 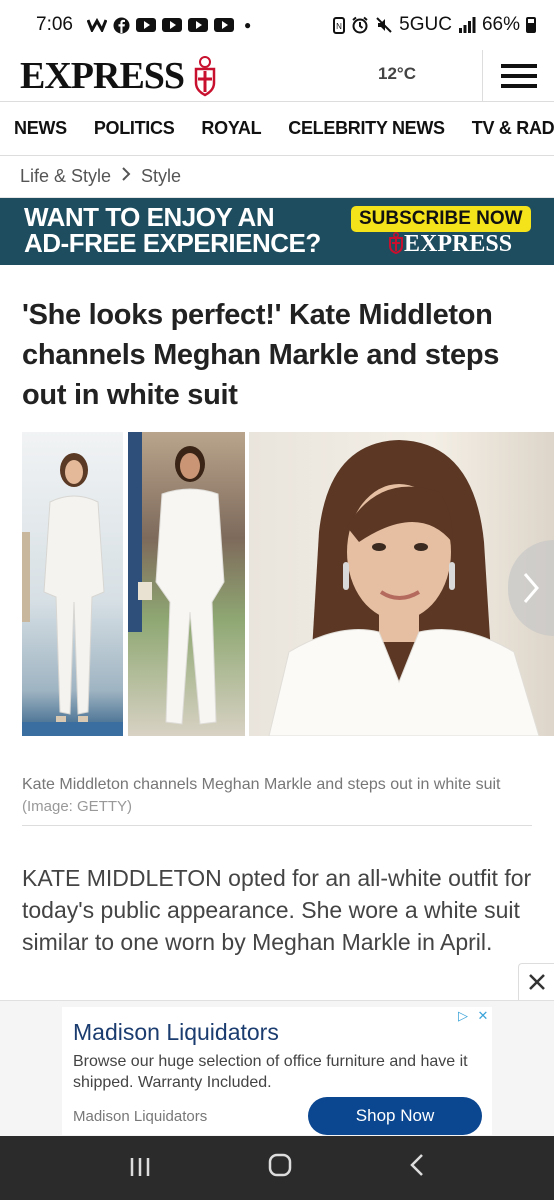 I want to click on home-icon, so click(x=280, y=1168).